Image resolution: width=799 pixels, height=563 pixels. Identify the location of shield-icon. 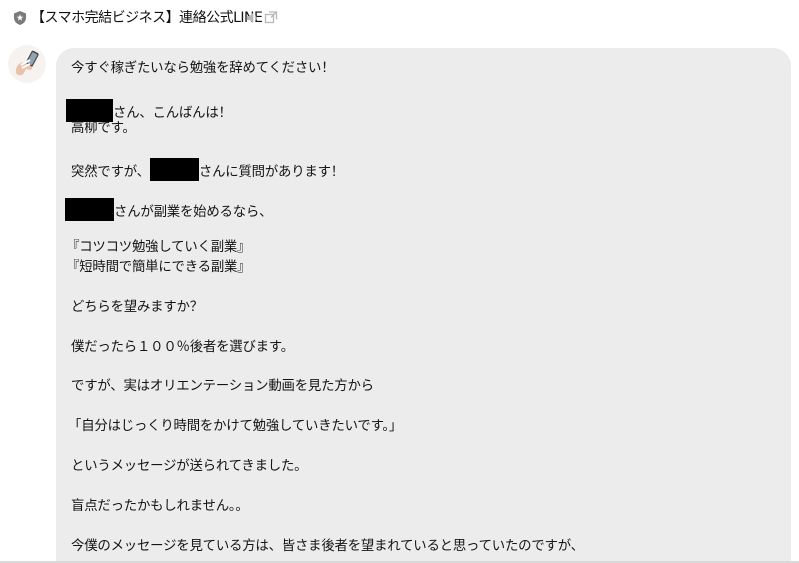
(20, 18).